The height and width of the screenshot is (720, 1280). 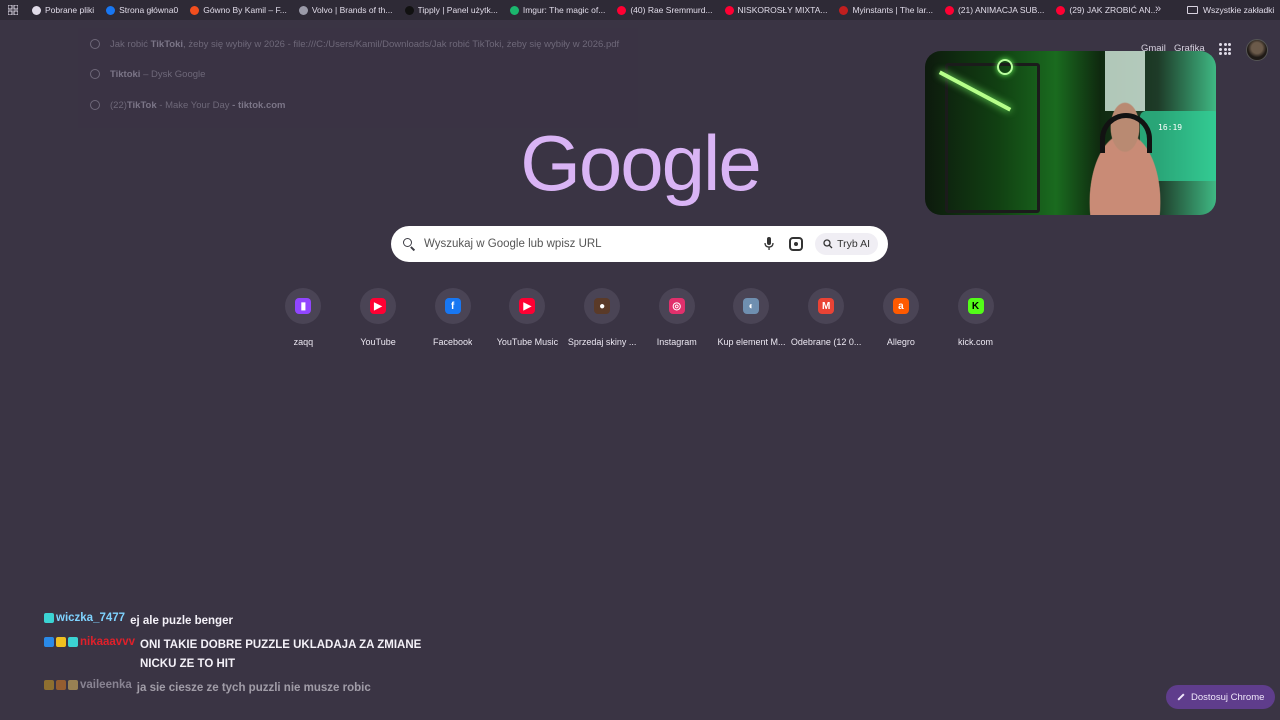 What do you see at coordinates (1158, 9) in the screenshot?
I see `more-bookmarks-icon: »` at bounding box center [1158, 9].